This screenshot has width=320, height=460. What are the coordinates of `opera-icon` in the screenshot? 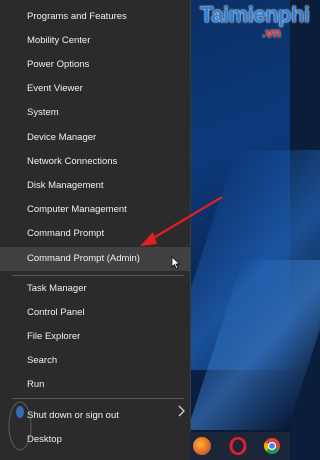 It's located at (238, 446).